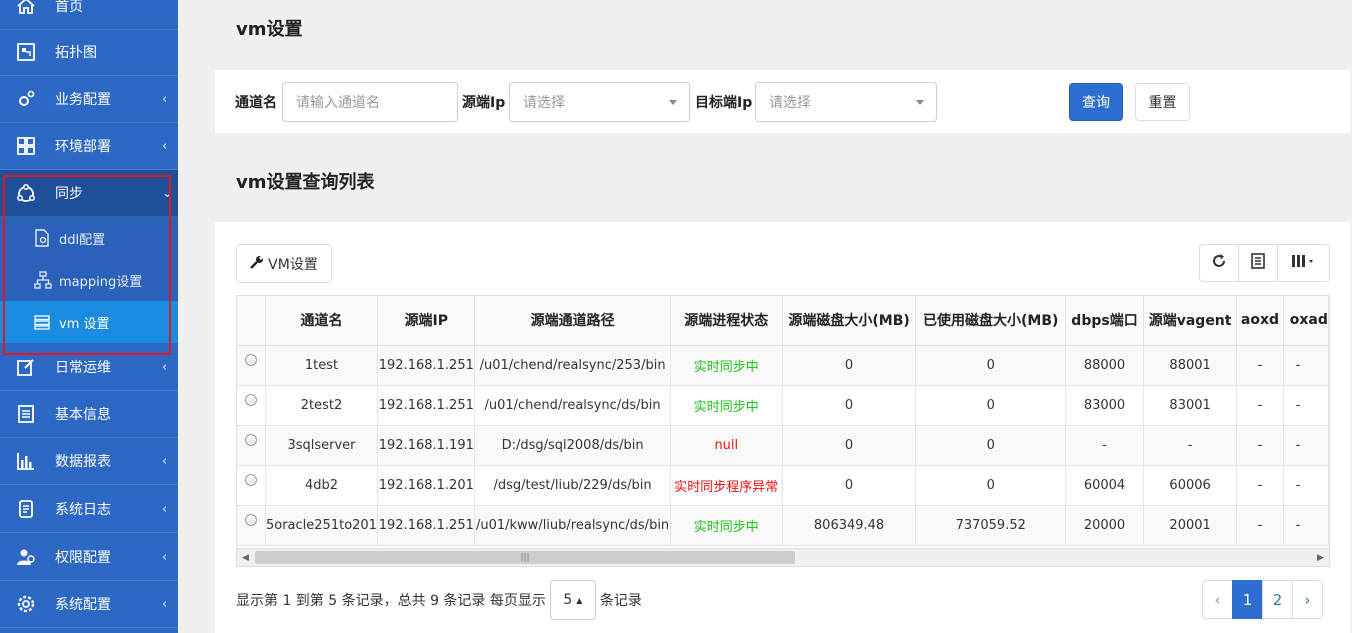  I want to click on sidebar-subitem-ddl-config: ddl配置, so click(89, 238).